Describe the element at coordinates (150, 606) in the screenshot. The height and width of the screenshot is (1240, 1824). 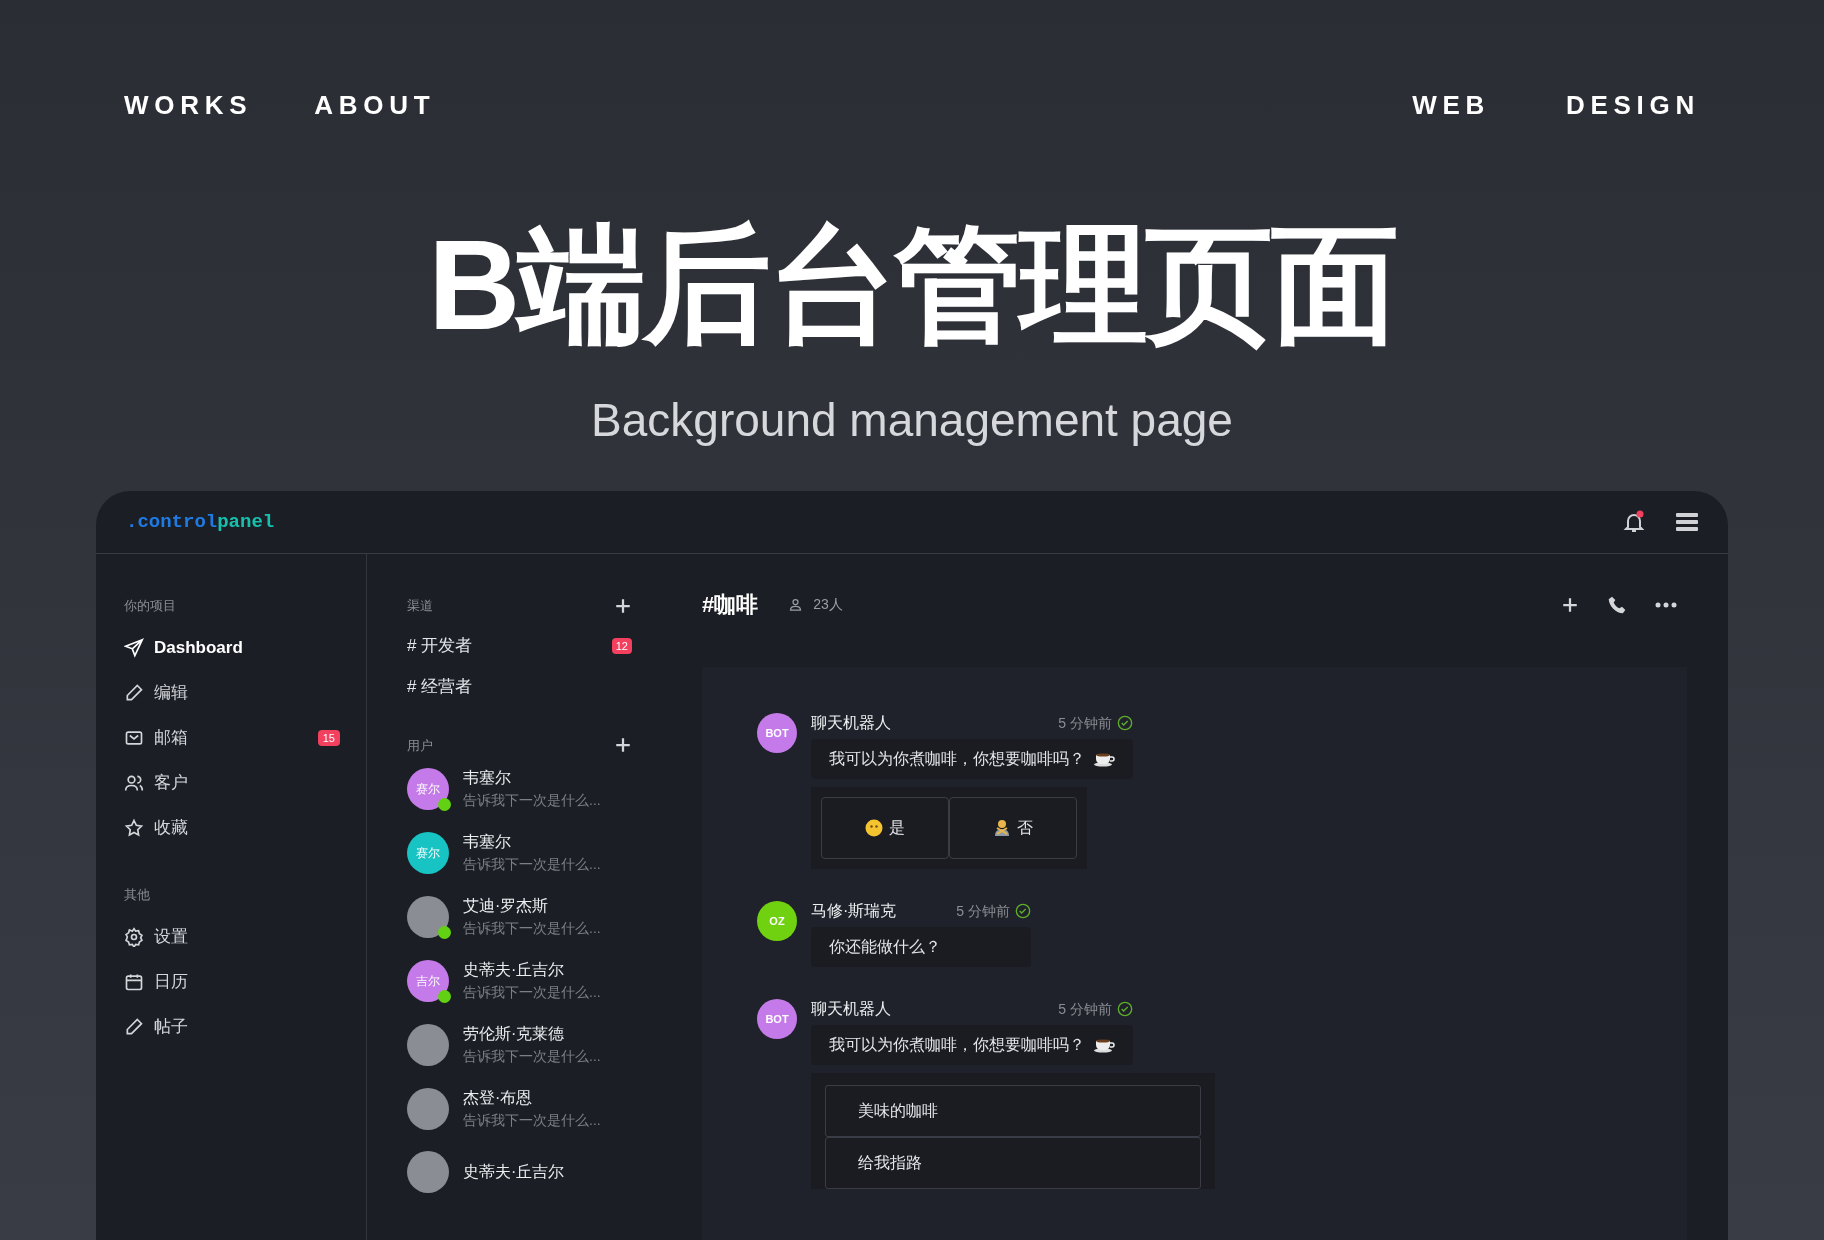
I see `section-heading: 你的项目` at that location.